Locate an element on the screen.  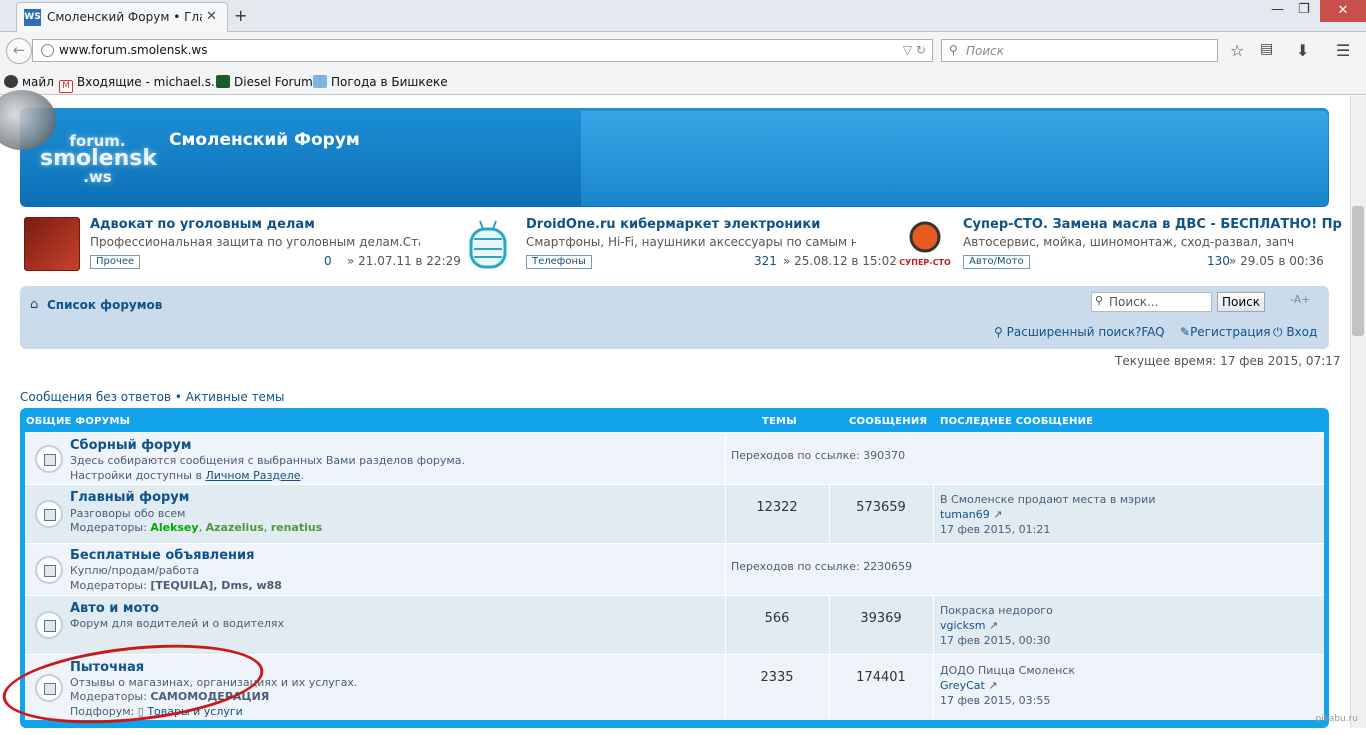
bookmark-weather: Погода в Бишкеке is located at coordinates (380, 82).